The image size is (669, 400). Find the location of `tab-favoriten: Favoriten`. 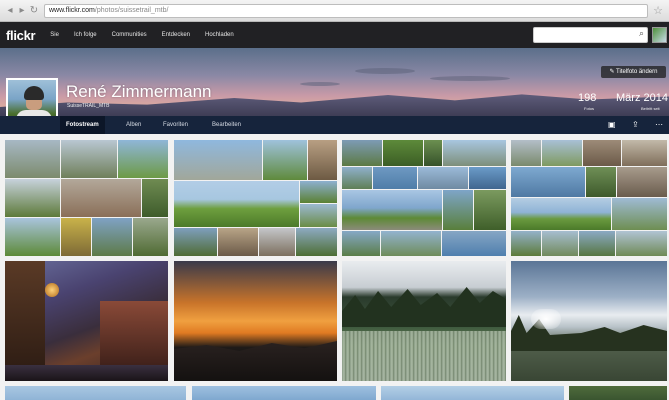

tab-favoriten: Favoriten is located at coordinates (175, 125).